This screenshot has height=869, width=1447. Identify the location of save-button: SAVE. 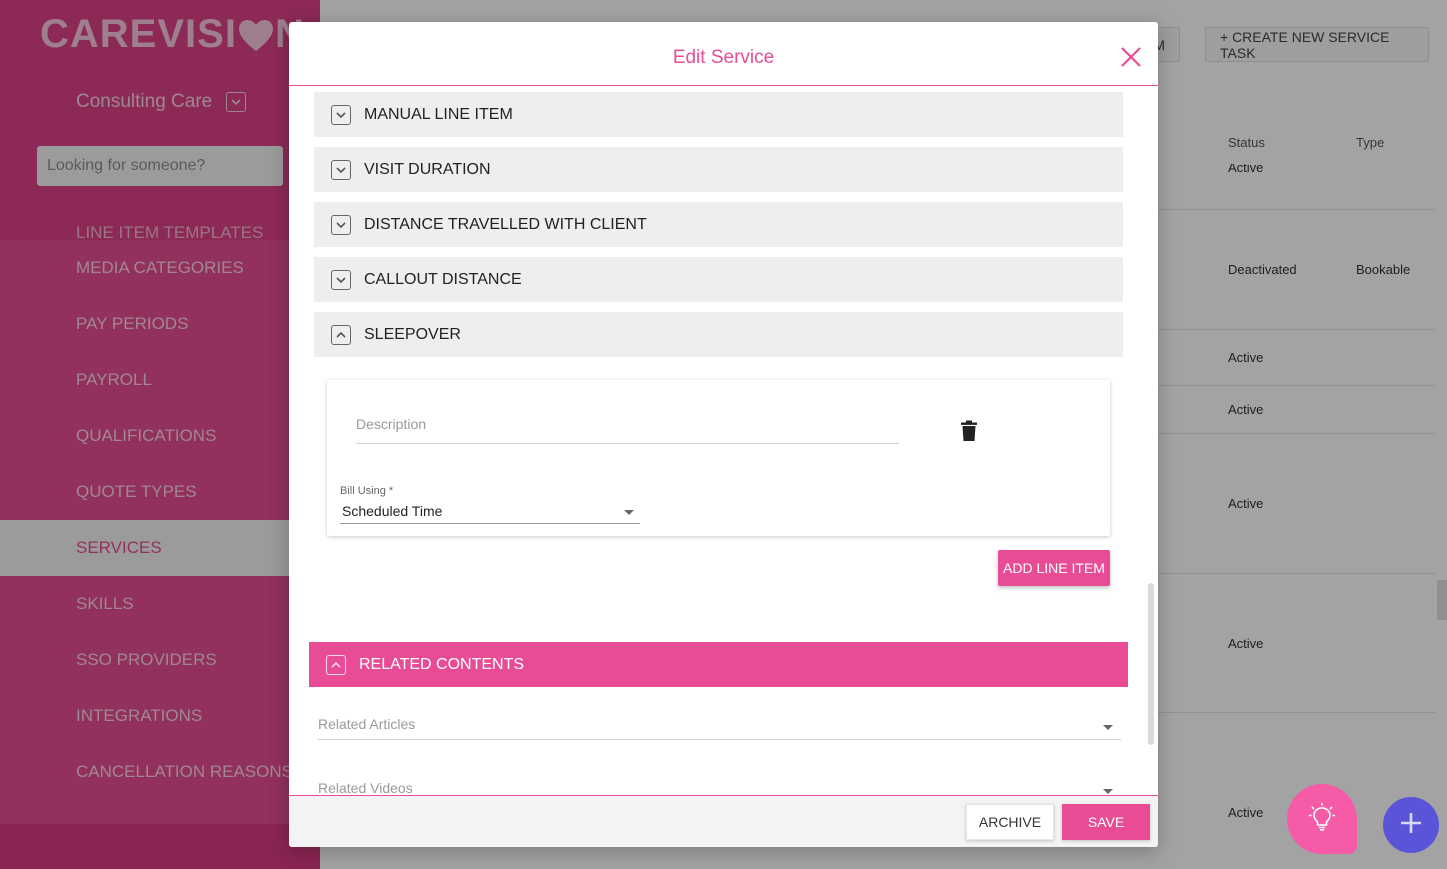
(1106, 822).